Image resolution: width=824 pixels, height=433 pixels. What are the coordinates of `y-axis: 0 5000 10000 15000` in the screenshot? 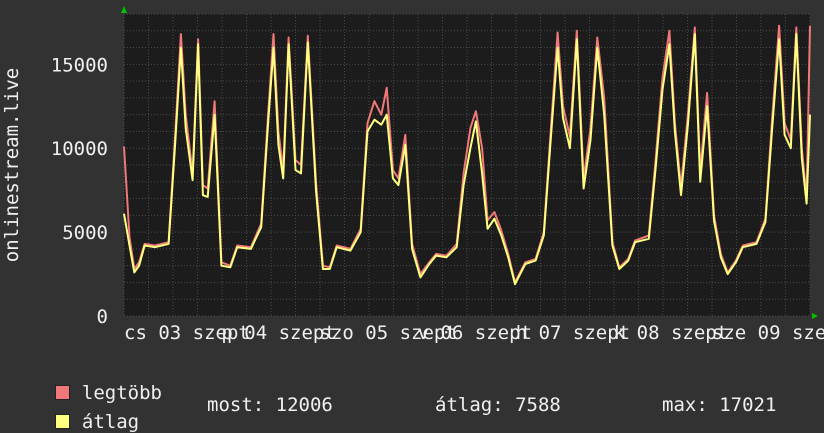 It's located at (79, 191).